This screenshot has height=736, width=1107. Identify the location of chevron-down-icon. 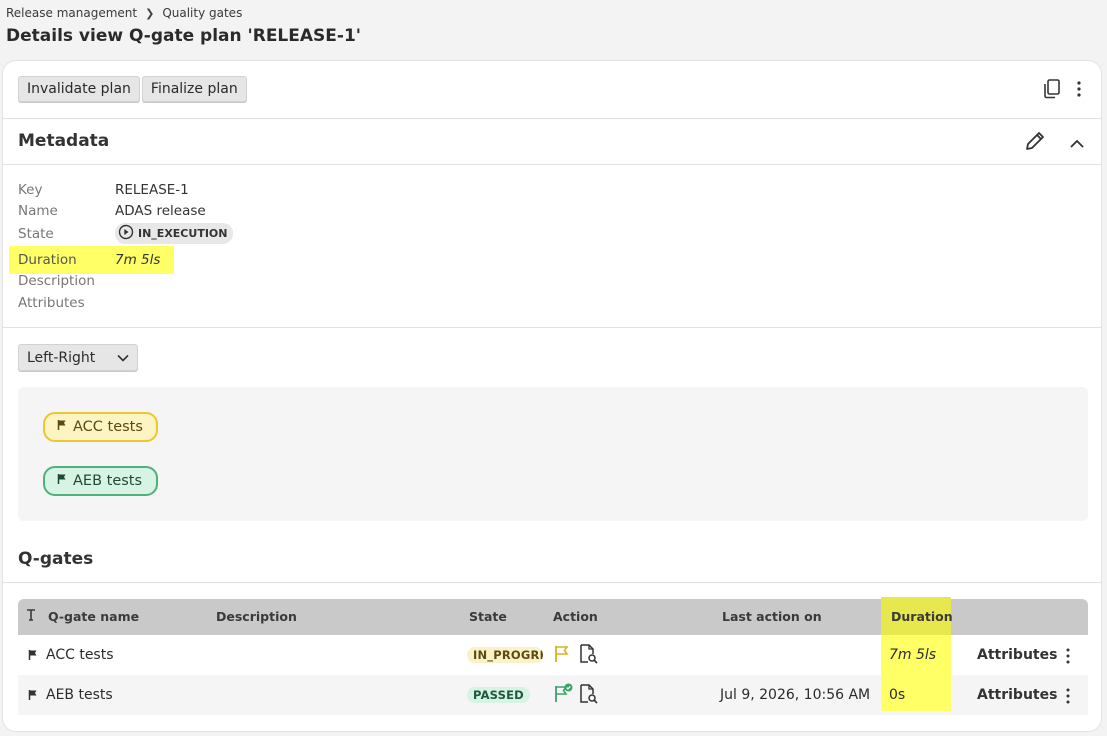
(123, 358).